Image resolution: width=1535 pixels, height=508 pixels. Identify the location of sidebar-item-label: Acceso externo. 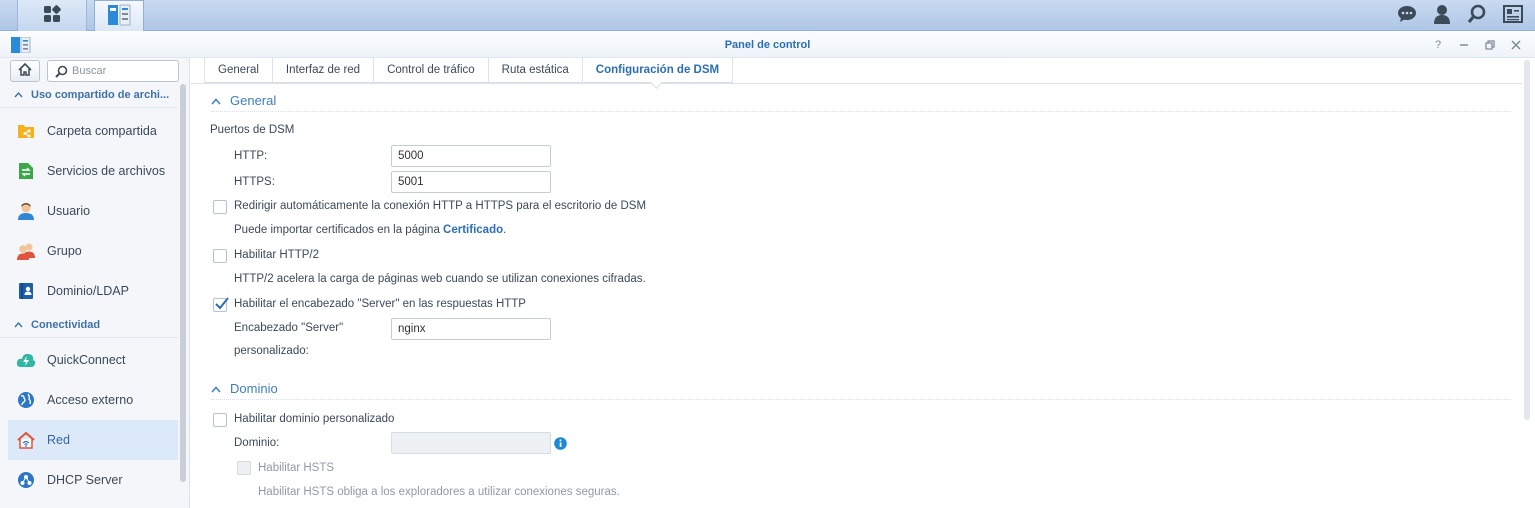
(90, 400).